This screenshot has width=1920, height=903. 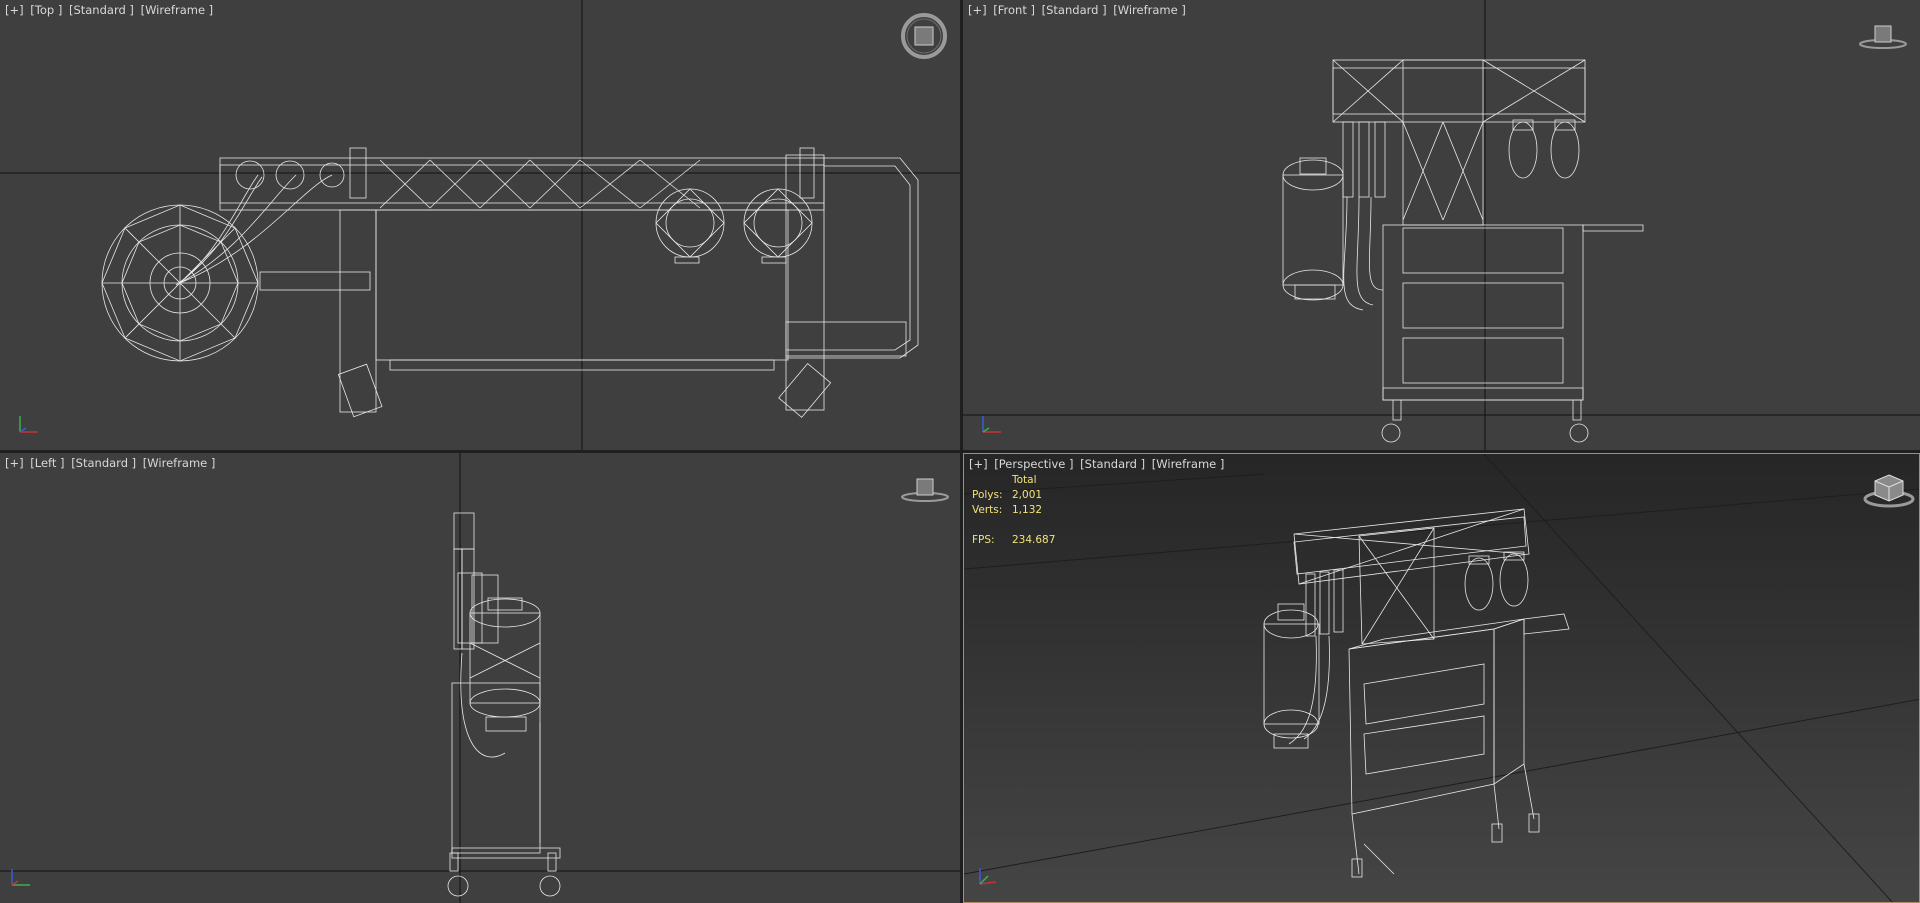 I want to click on polys-label: Polys:, so click(x=987, y=495).